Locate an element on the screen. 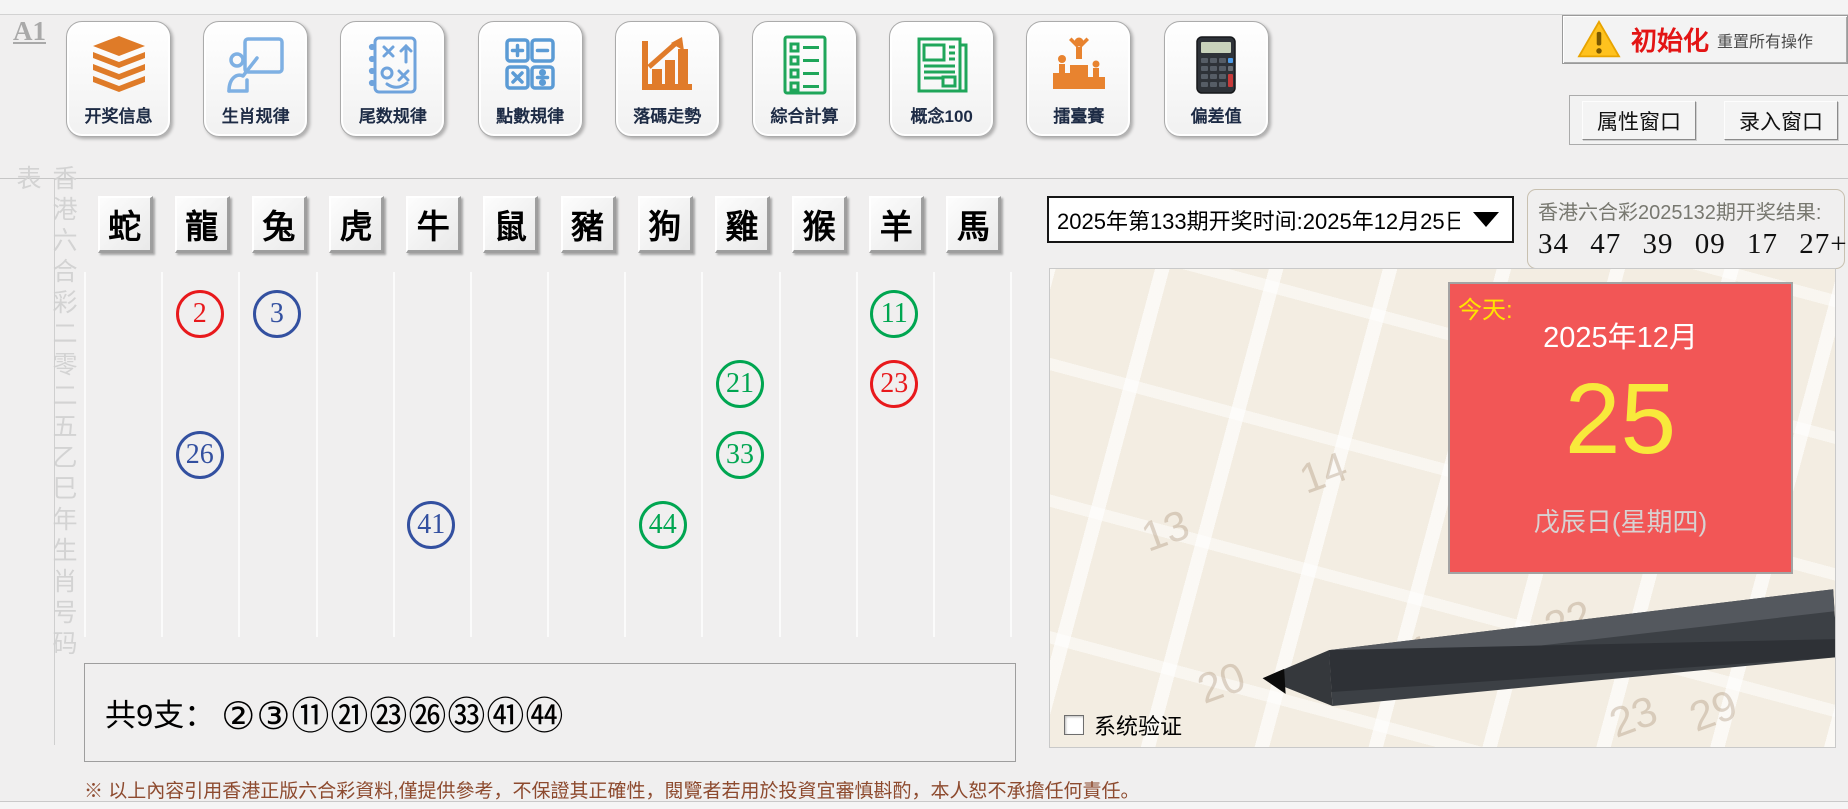  warning-icon is located at coordinates (1599, 38).